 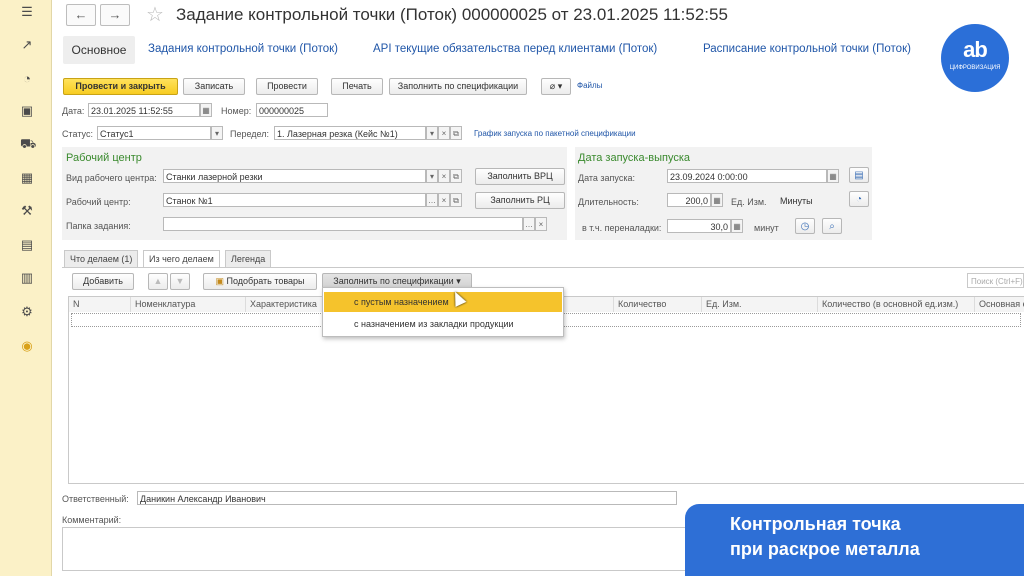 What do you see at coordinates (807, 49) in the screenshot?
I see `tab-checkpoint-schedule: Расписание контрольной точки (Поток)` at bounding box center [807, 49].